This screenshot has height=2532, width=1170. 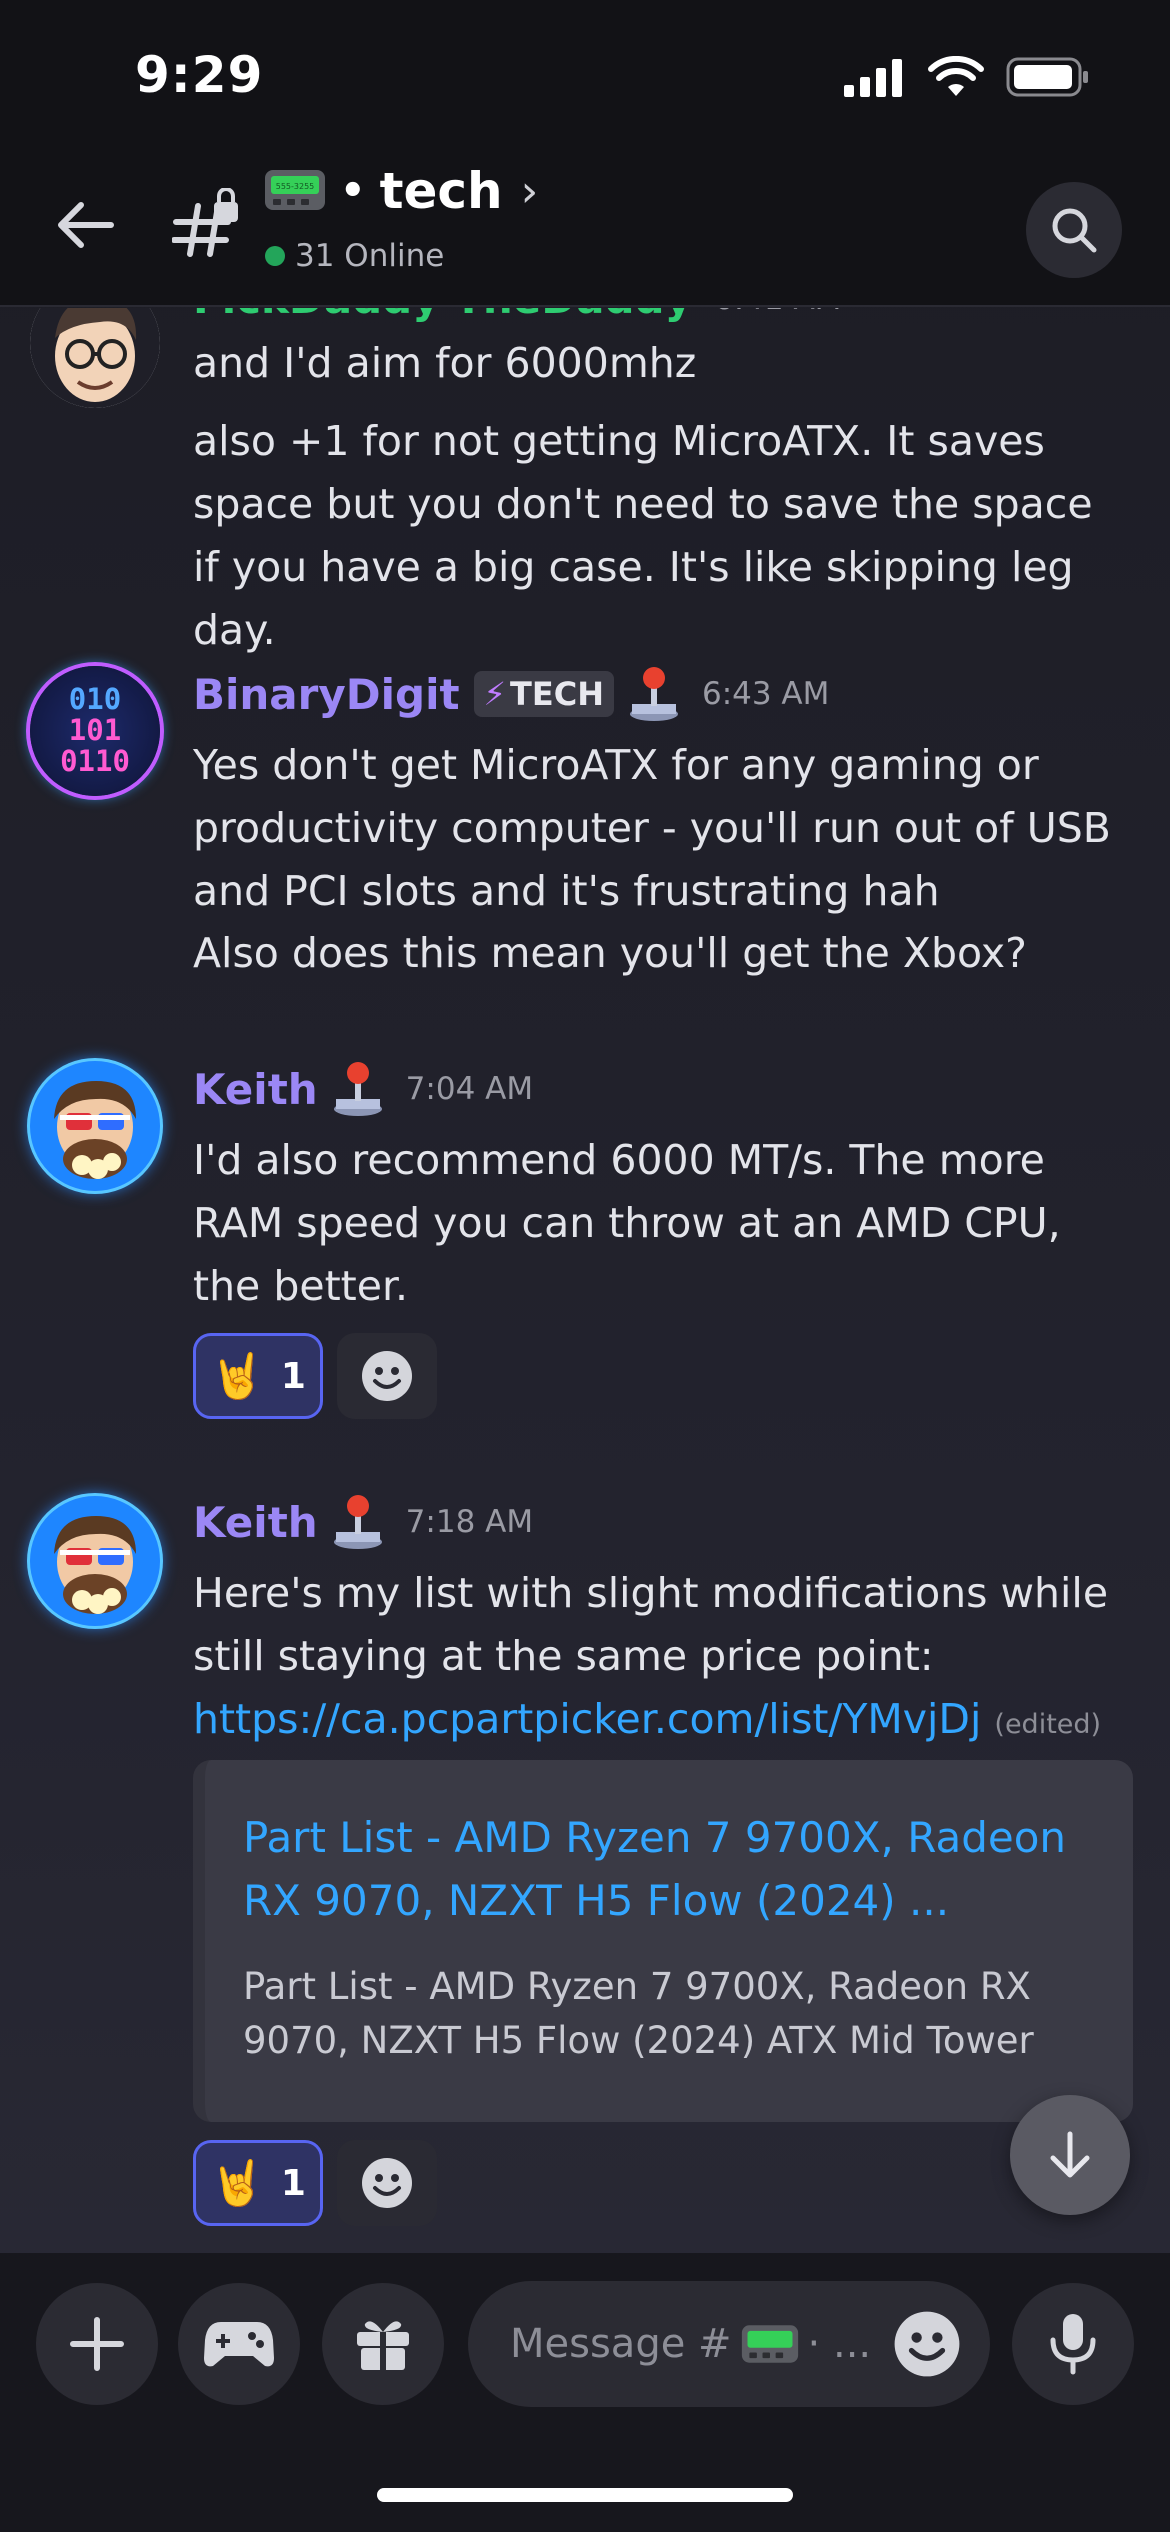 I want to click on activities-button, so click(x=239, y=2344).